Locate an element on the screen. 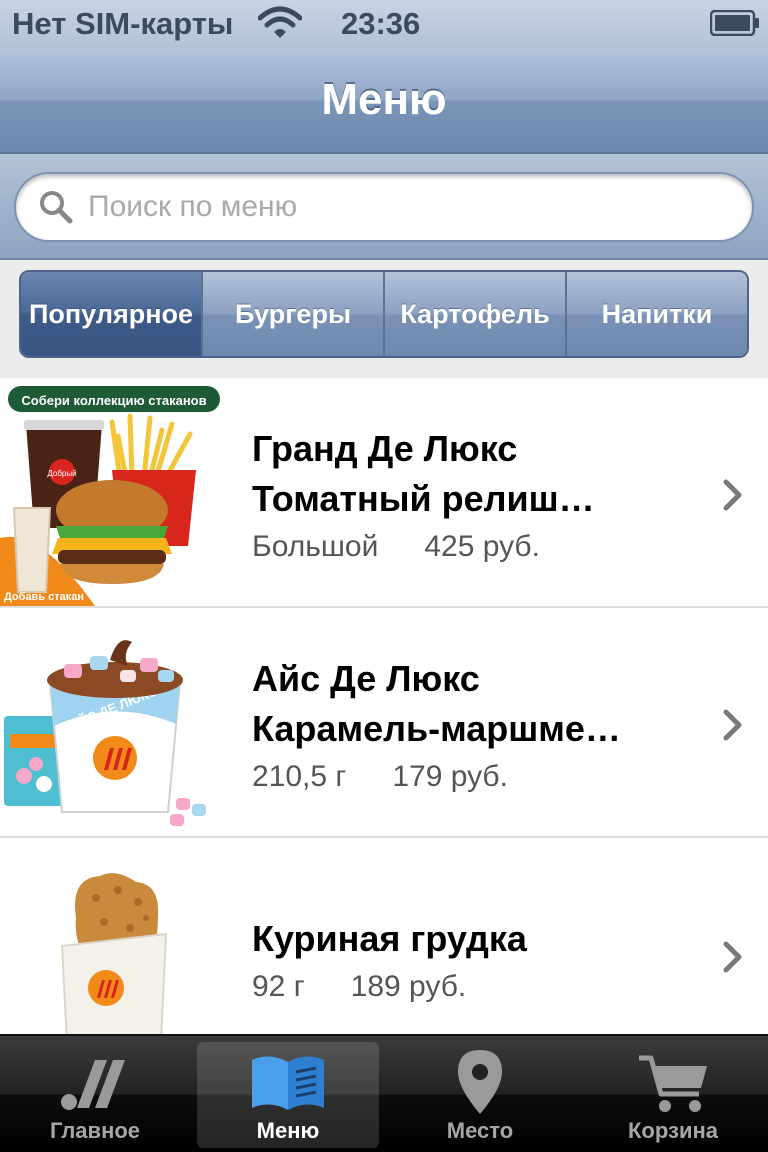 The image size is (768, 1152). category-segmented-control: Популярное Бургеры Картофель Напитки is located at coordinates (384, 314).